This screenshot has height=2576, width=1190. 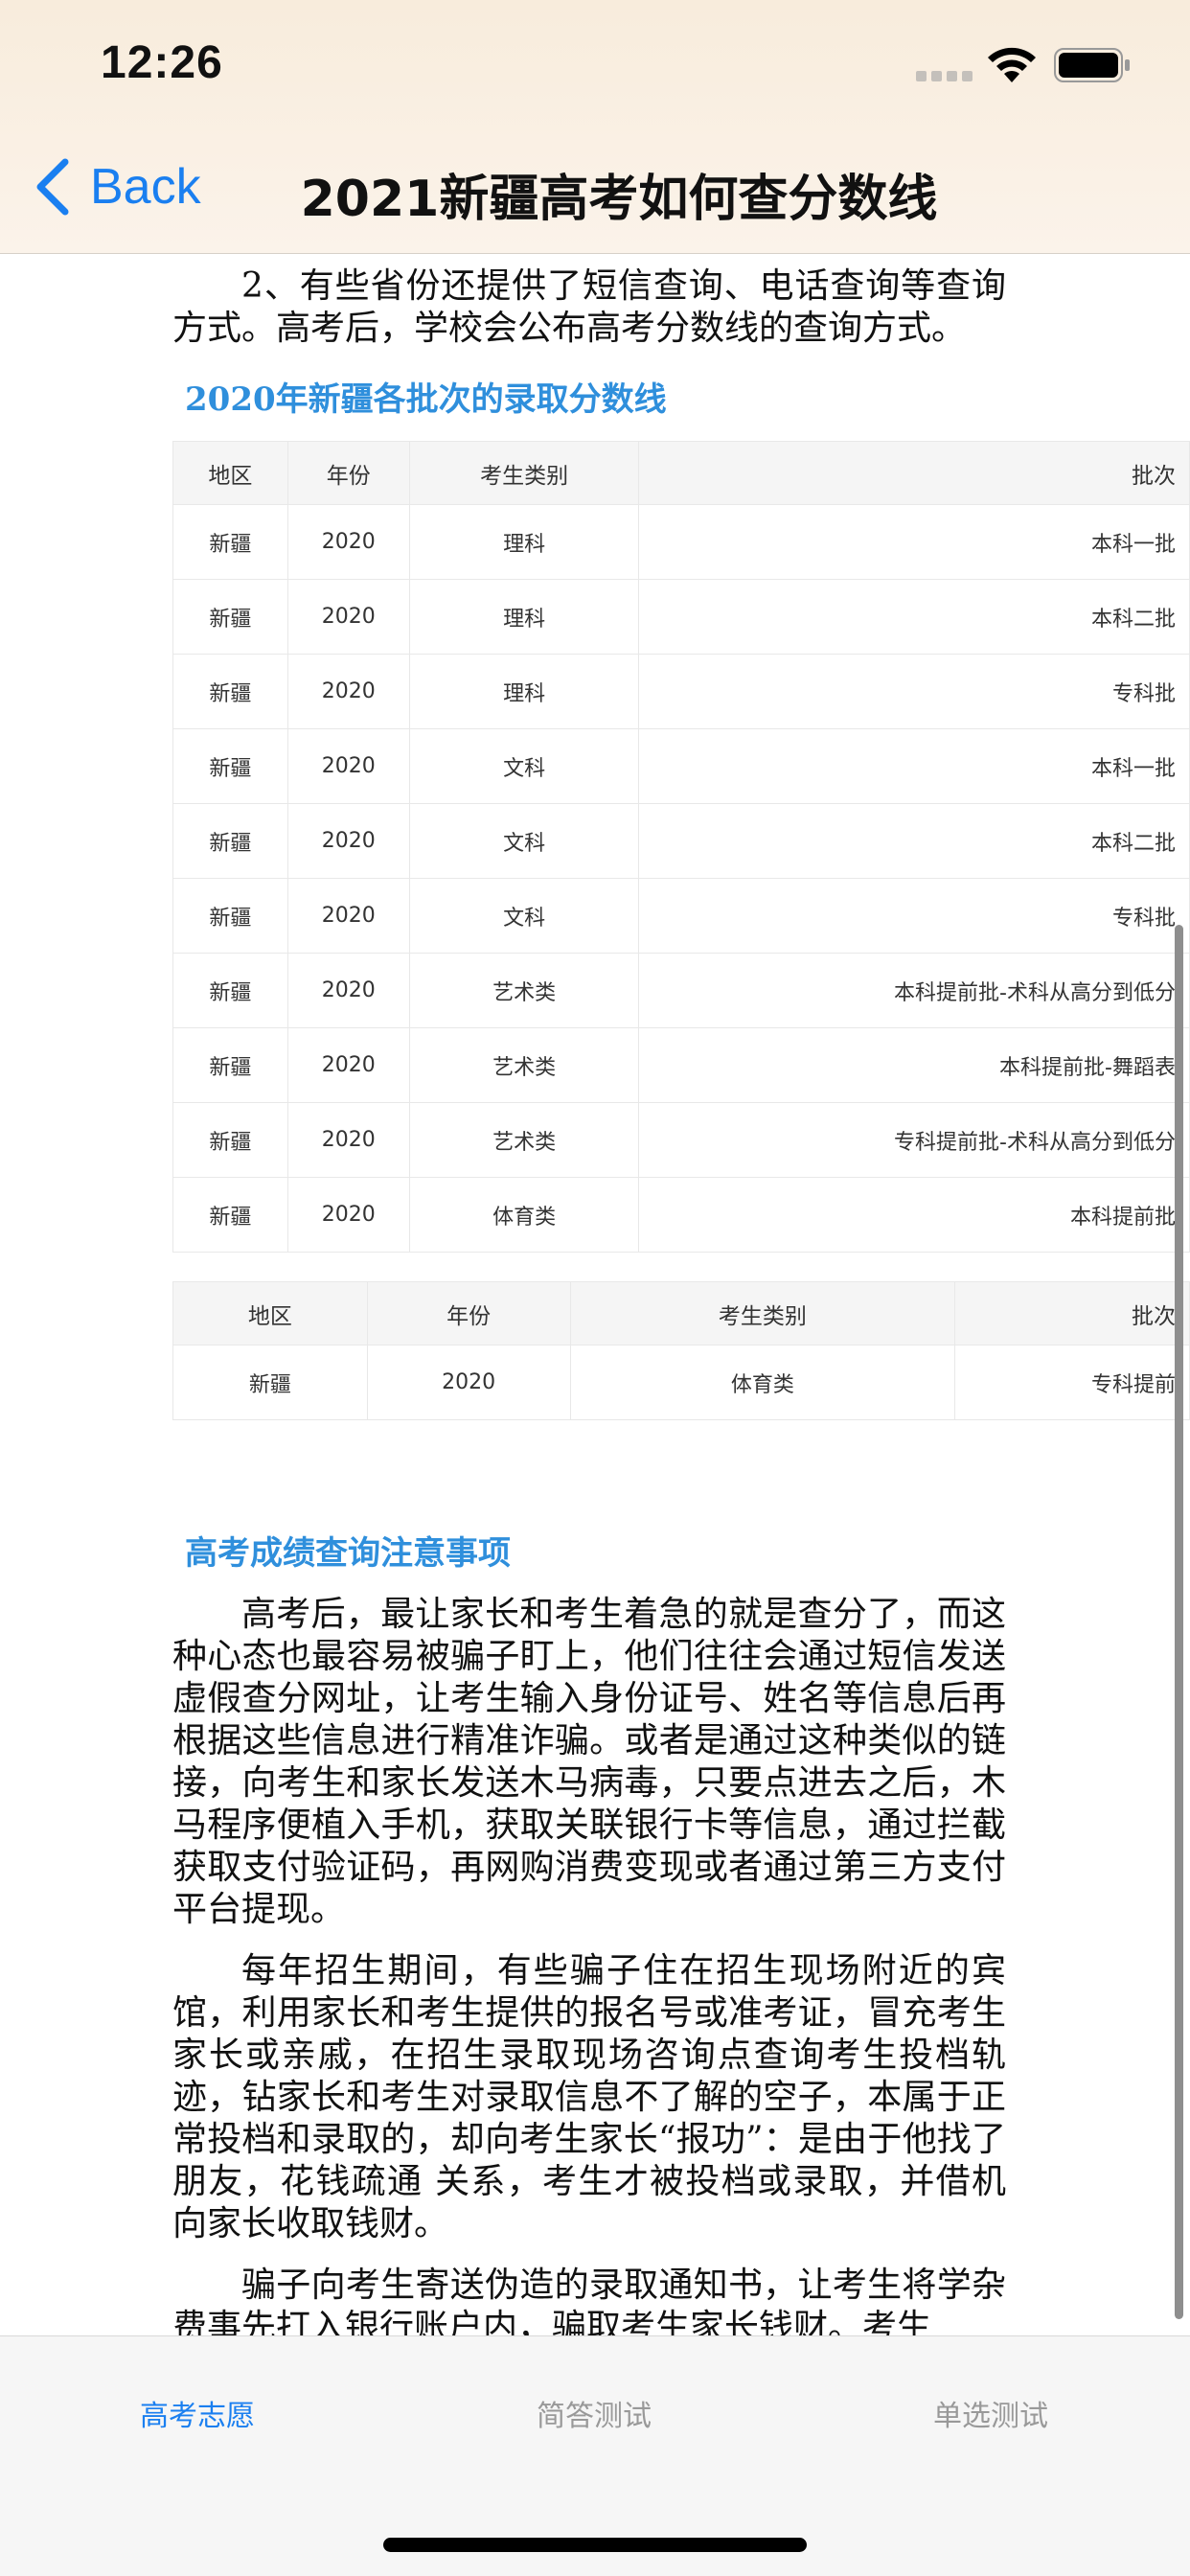 What do you see at coordinates (1012, 64) in the screenshot?
I see `wifi-icon` at bounding box center [1012, 64].